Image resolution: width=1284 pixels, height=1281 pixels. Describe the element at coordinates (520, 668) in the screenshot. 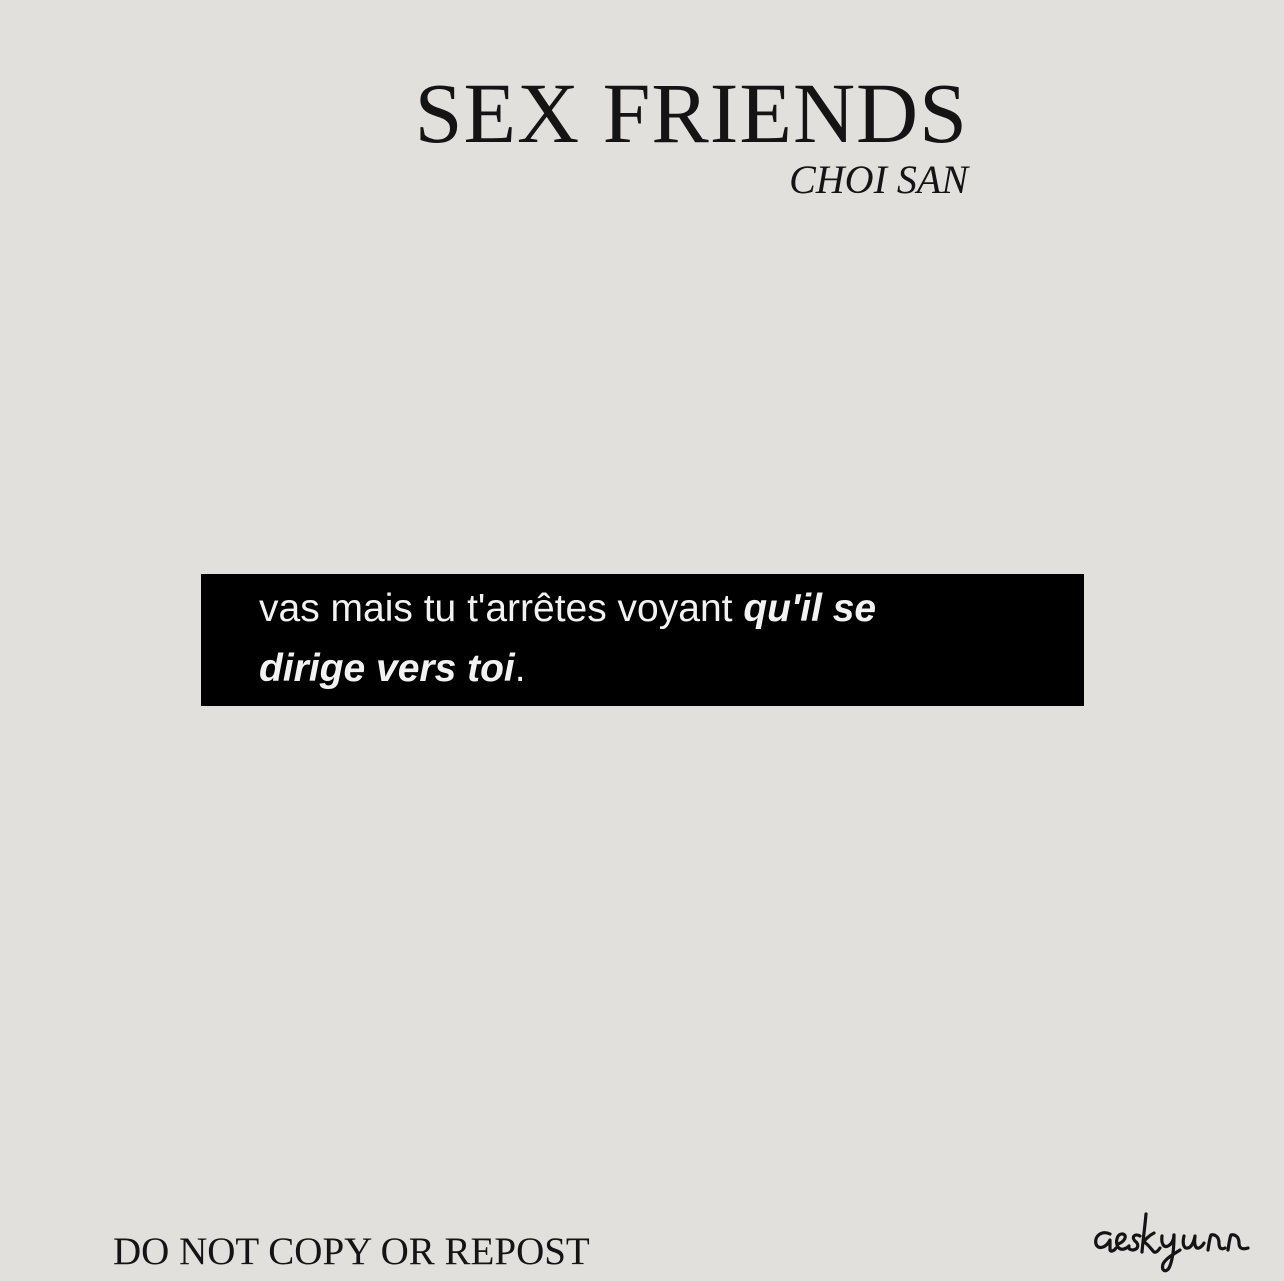

I see `story-line-2-plain: .` at that location.